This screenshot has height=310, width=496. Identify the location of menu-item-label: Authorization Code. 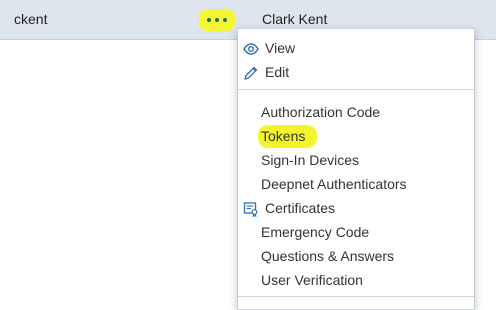
(321, 112).